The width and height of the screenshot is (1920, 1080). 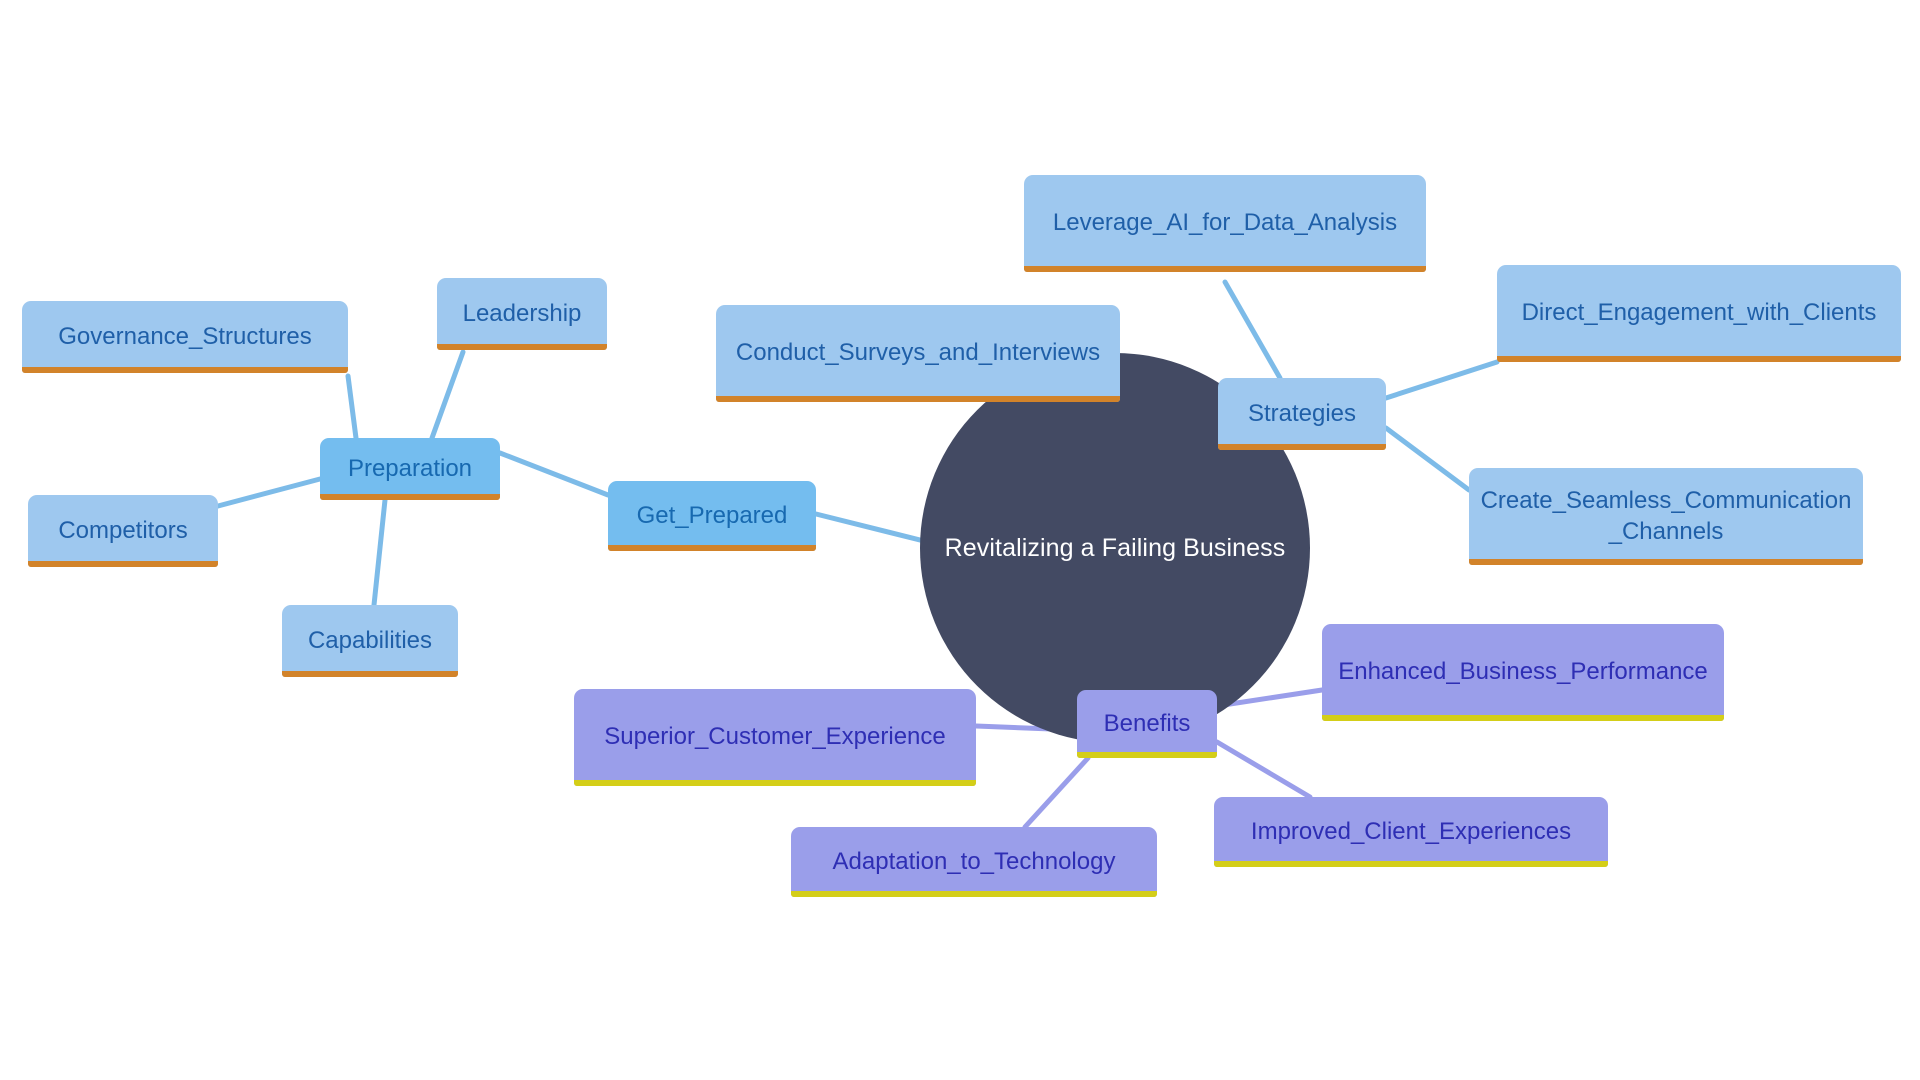 I want to click on node-underline-governance_structures, so click(x=185, y=370).